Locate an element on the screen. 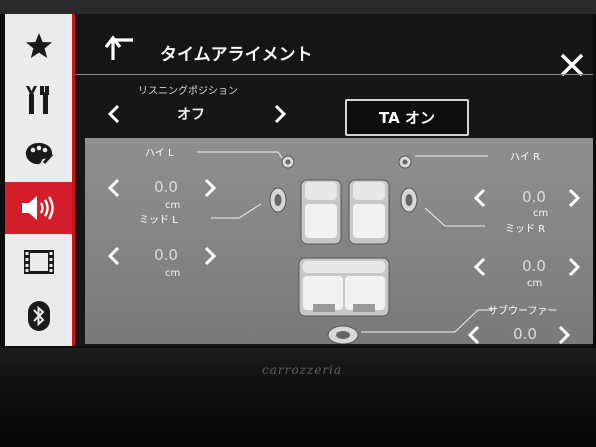 The height and width of the screenshot is (447, 596). mid-l-value: 0.0 is located at coordinates (166, 255).